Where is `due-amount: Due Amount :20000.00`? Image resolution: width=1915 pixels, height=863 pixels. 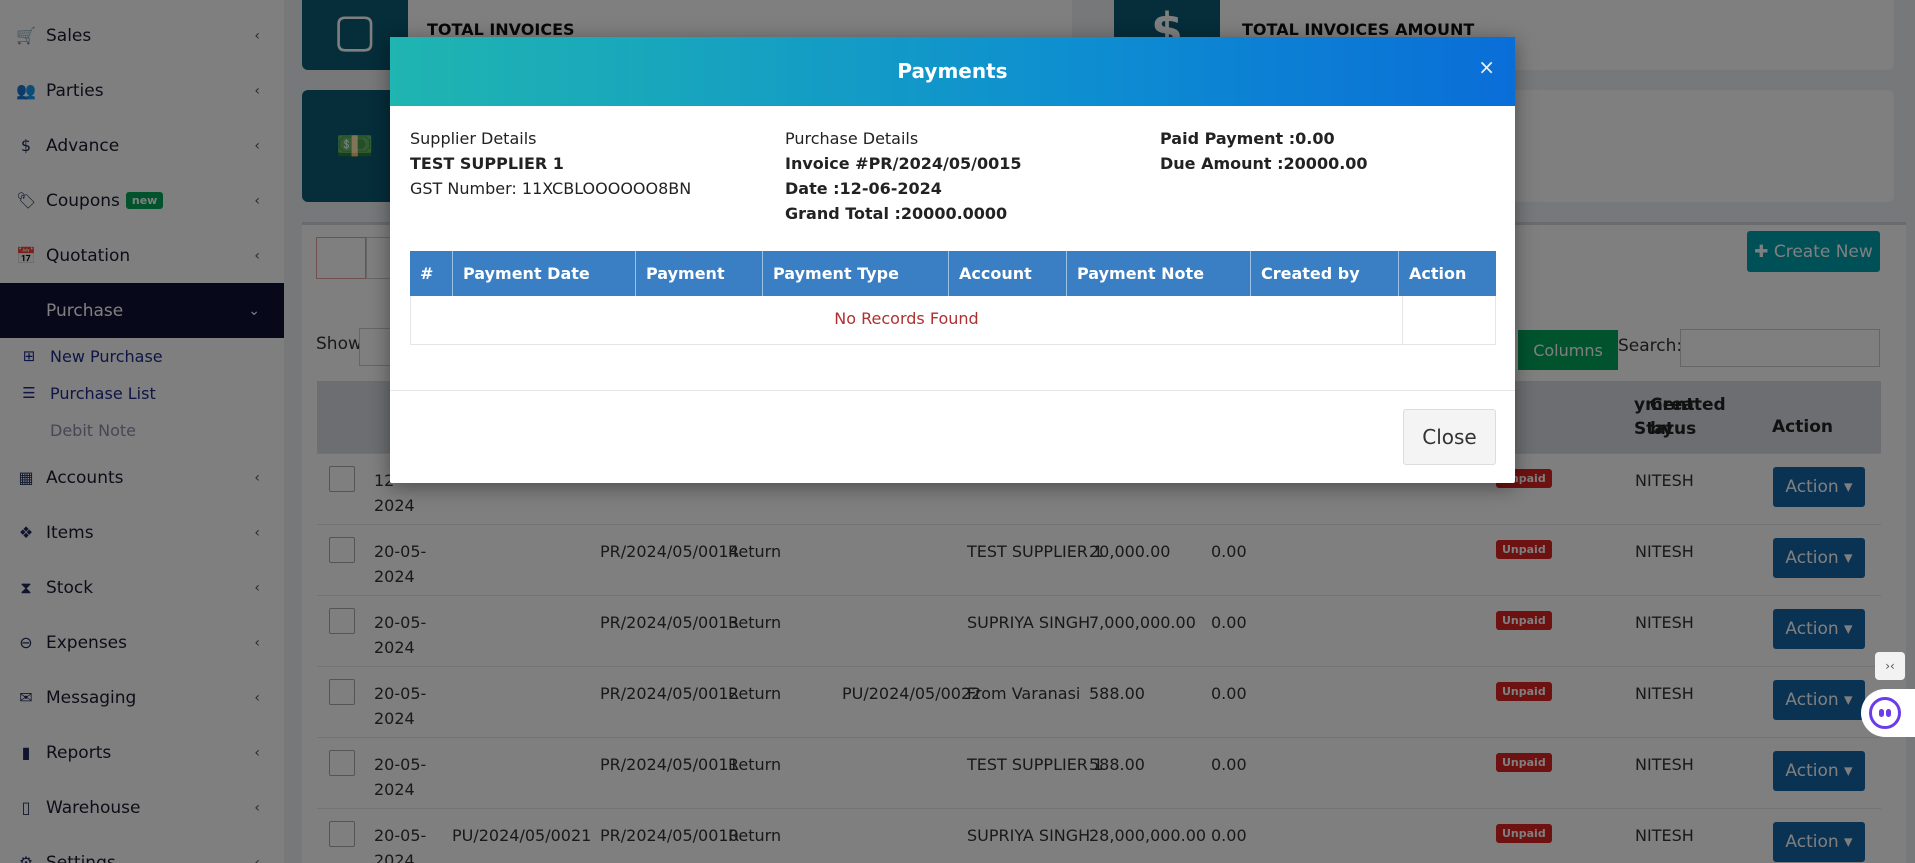
due-amount: Due Amount :20000.00 is located at coordinates (1264, 163).